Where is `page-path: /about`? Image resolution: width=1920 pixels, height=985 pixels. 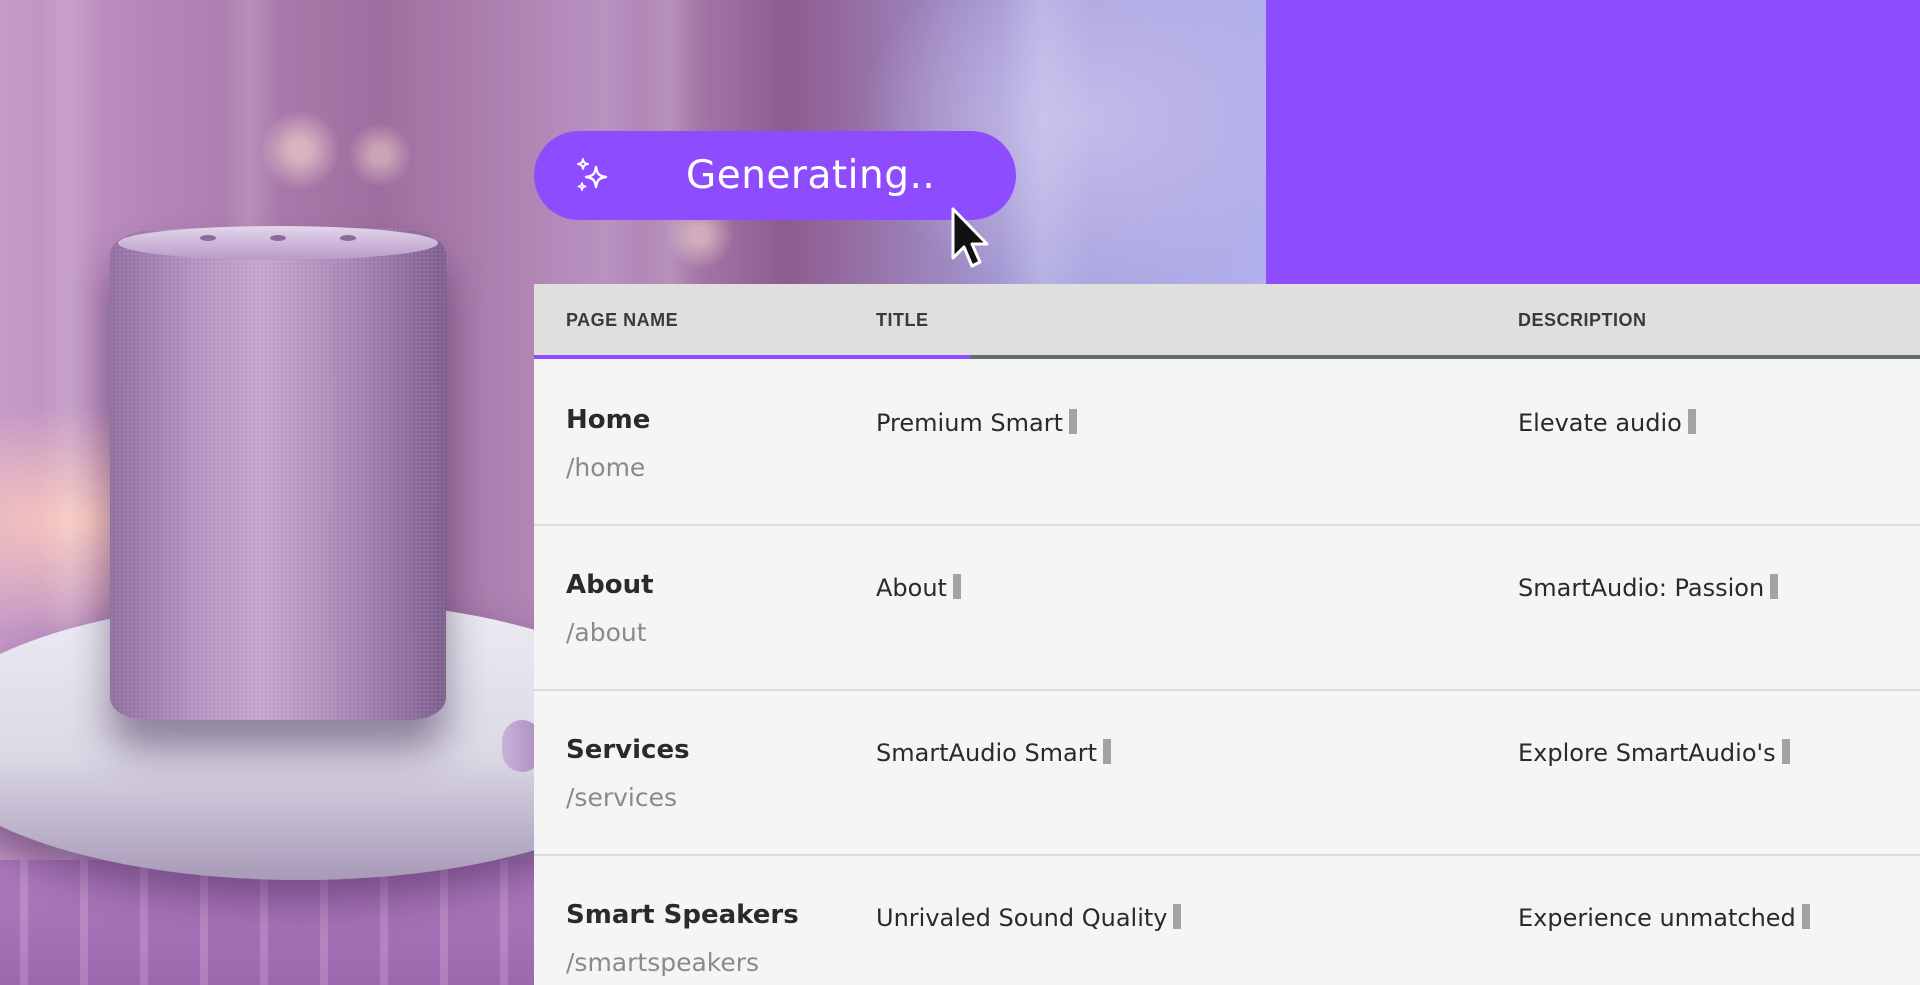 page-path: /about is located at coordinates (606, 632).